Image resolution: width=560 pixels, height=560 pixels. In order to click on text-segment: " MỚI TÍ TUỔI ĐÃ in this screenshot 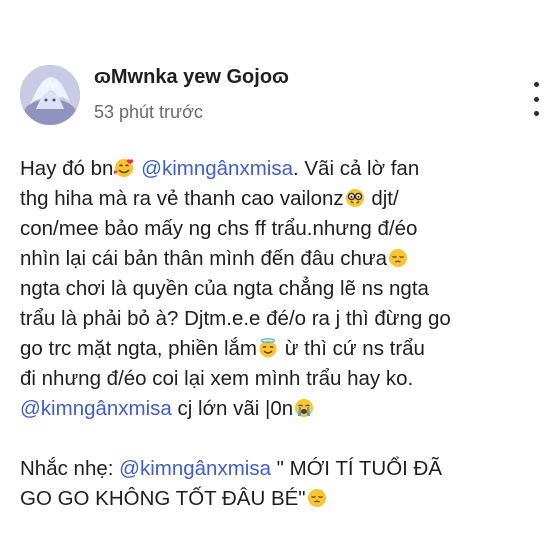, I will do `click(356, 468)`.